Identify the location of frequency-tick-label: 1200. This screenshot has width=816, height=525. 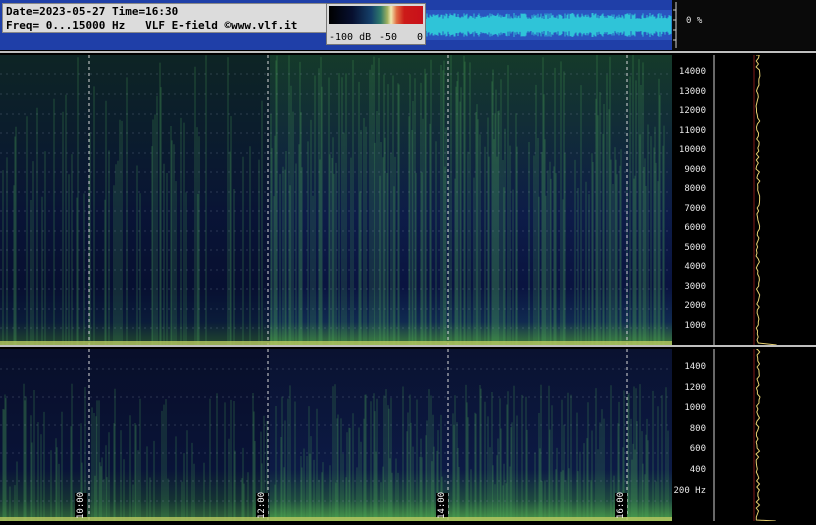
(695, 387).